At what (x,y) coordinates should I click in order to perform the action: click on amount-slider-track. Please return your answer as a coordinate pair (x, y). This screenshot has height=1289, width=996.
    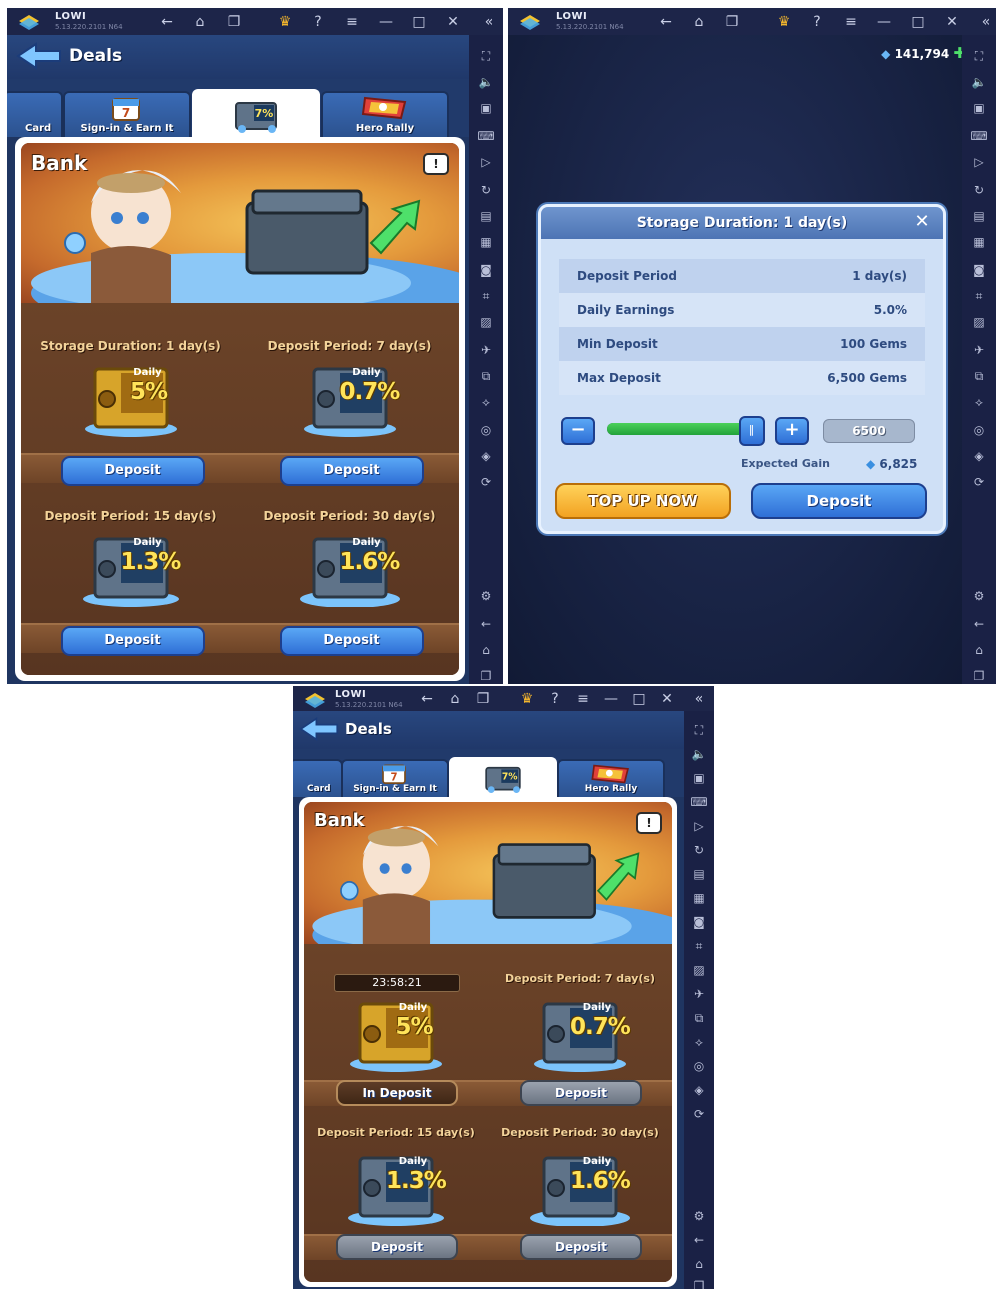
    Looking at the image, I should click on (682, 429).